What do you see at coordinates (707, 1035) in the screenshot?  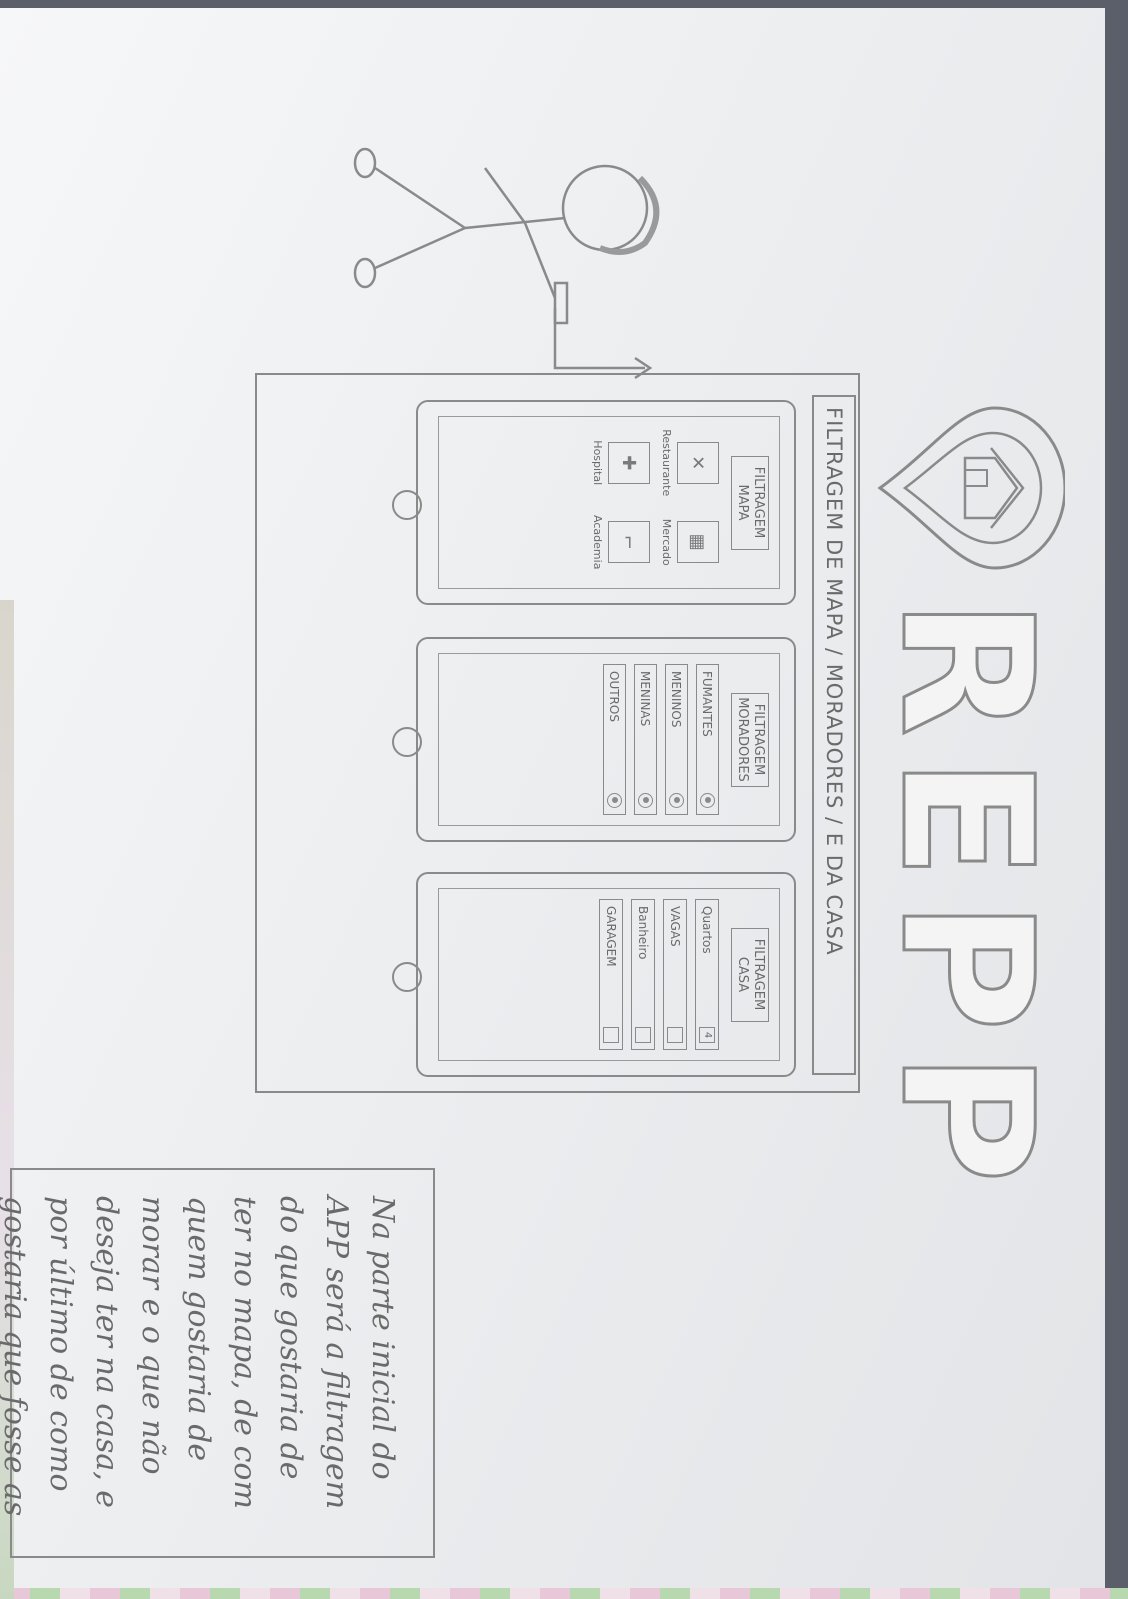 I see `rooms-count-box: 4` at bounding box center [707, 1035].